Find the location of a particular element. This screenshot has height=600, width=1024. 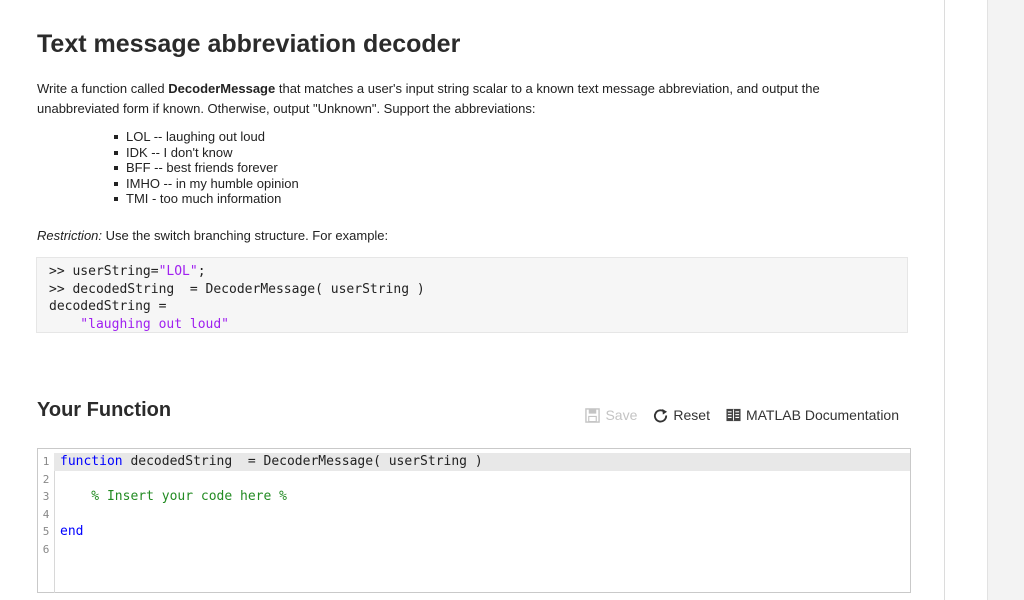

documentation-label: MATLAB Documentation is located at coordinates (822, 415).